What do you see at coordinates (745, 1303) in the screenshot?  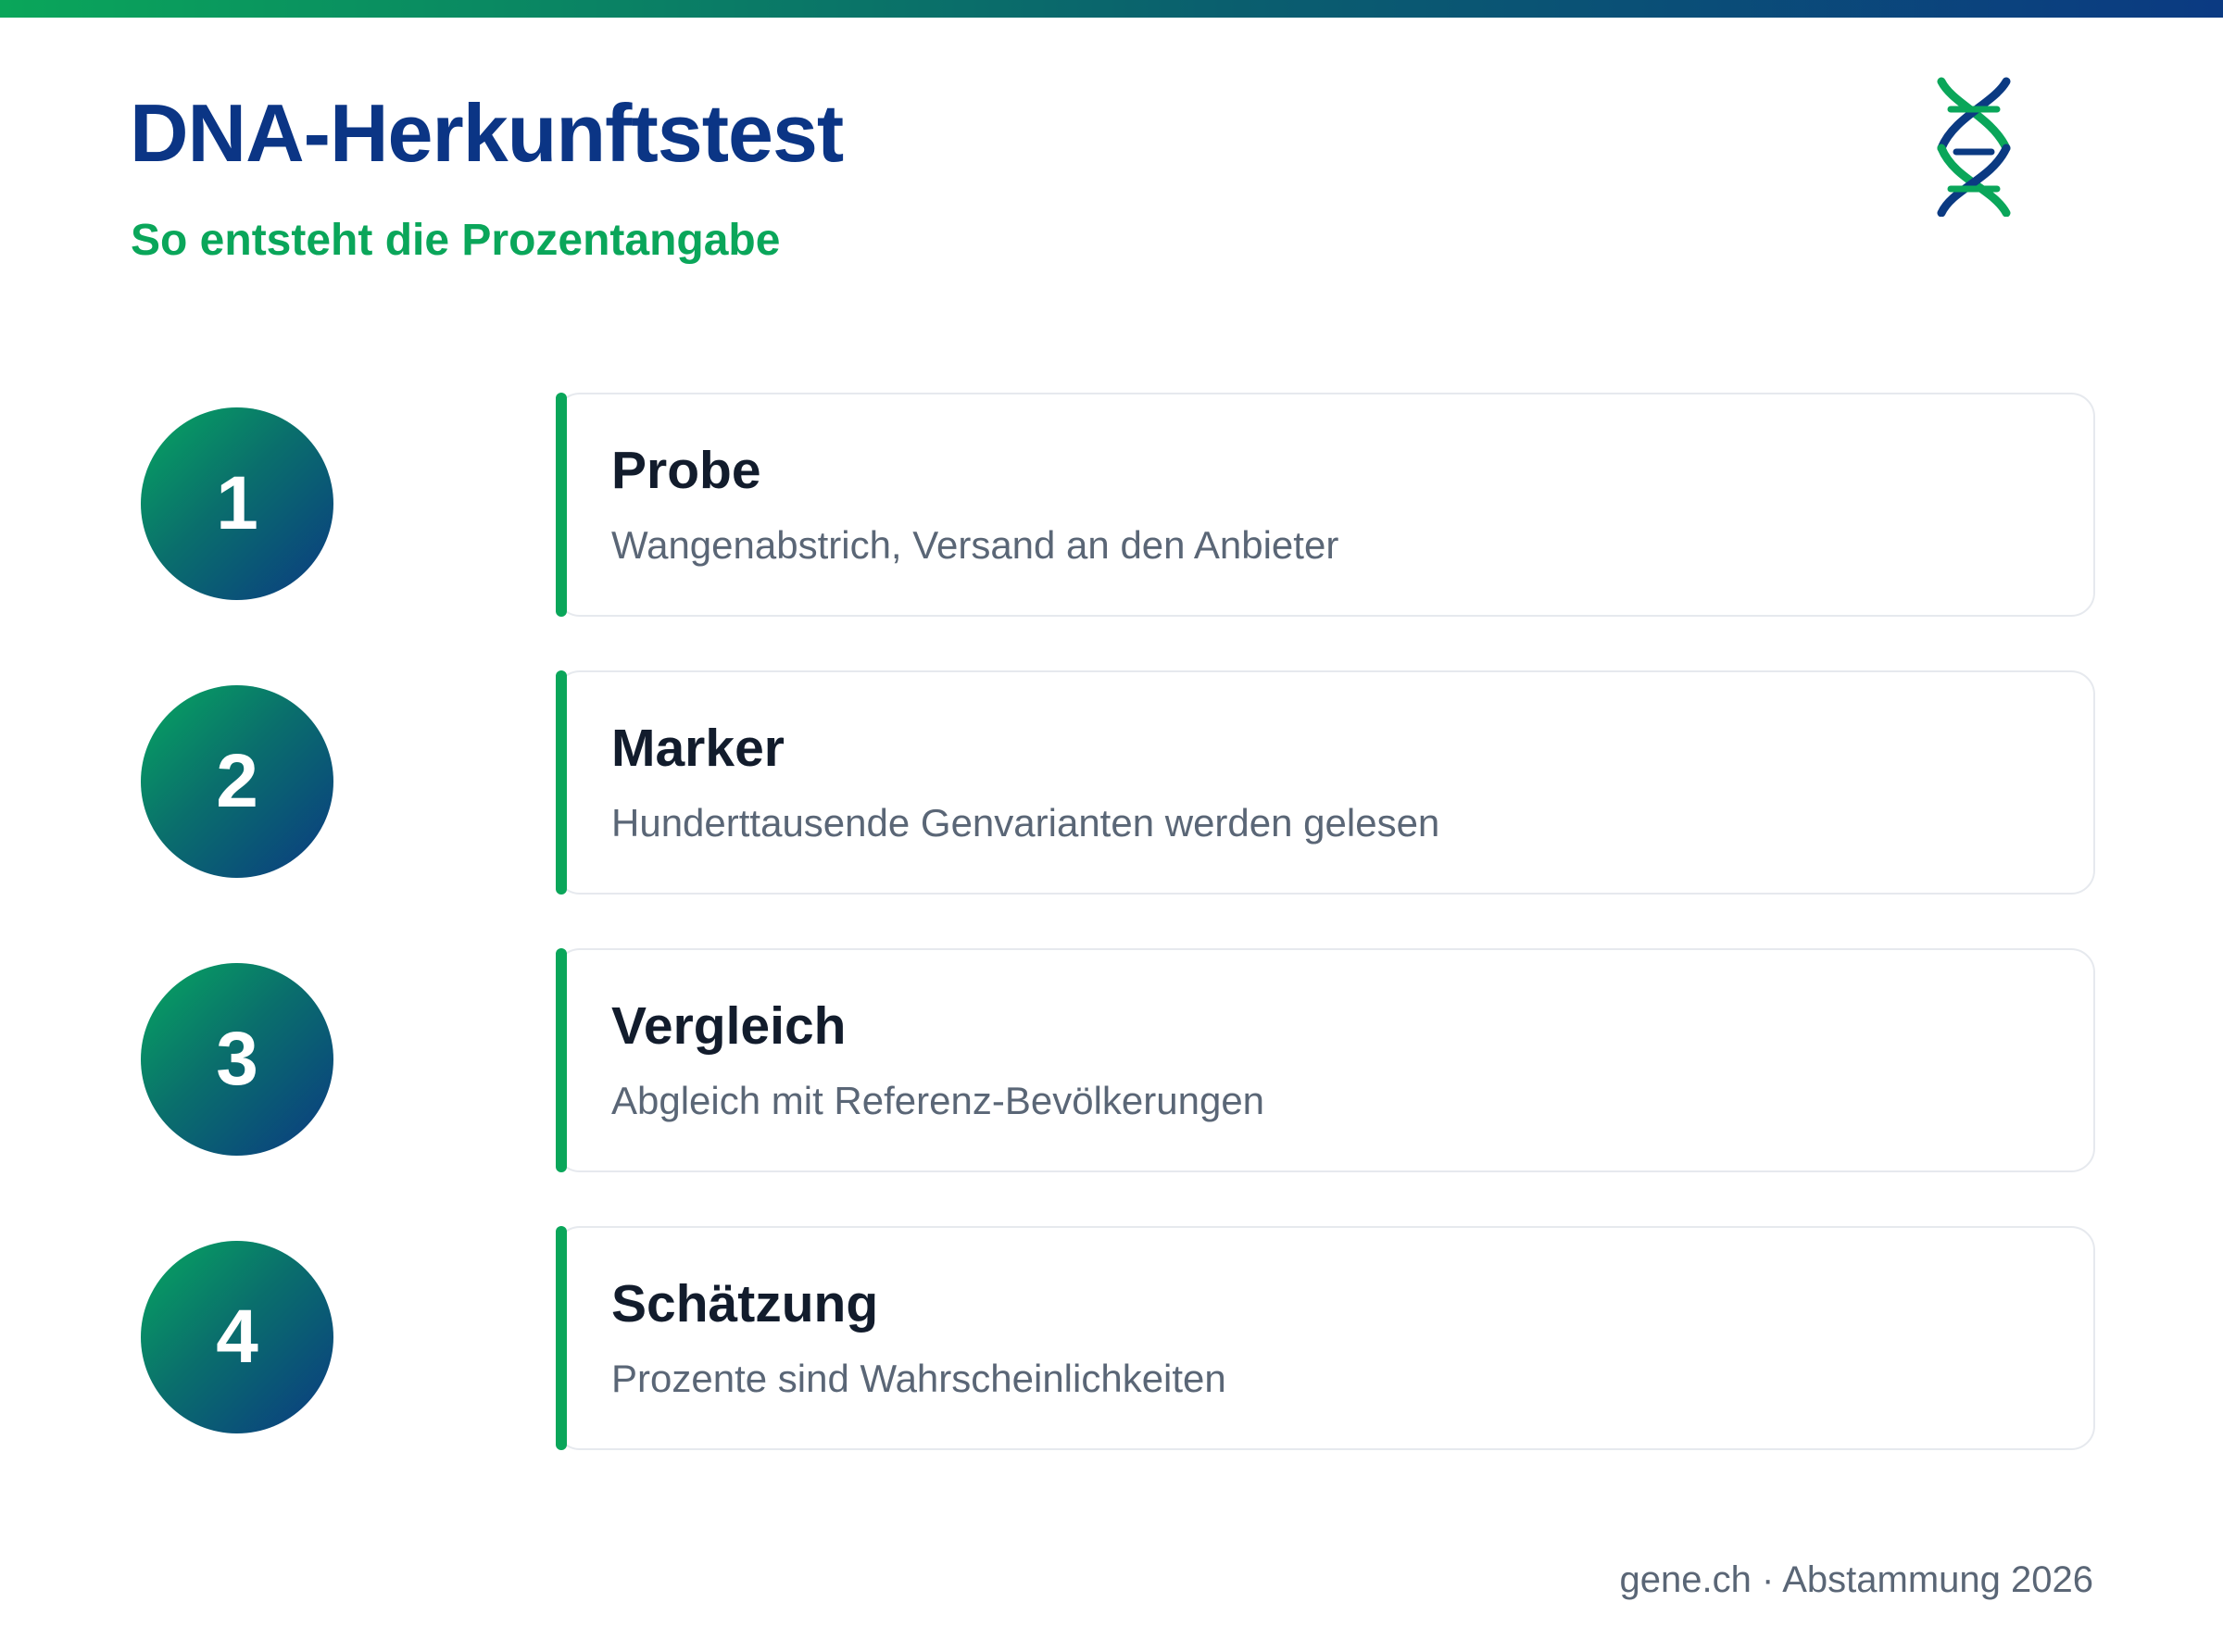 I see `step-title: Schätzung` at bounding box center [745, 1303].